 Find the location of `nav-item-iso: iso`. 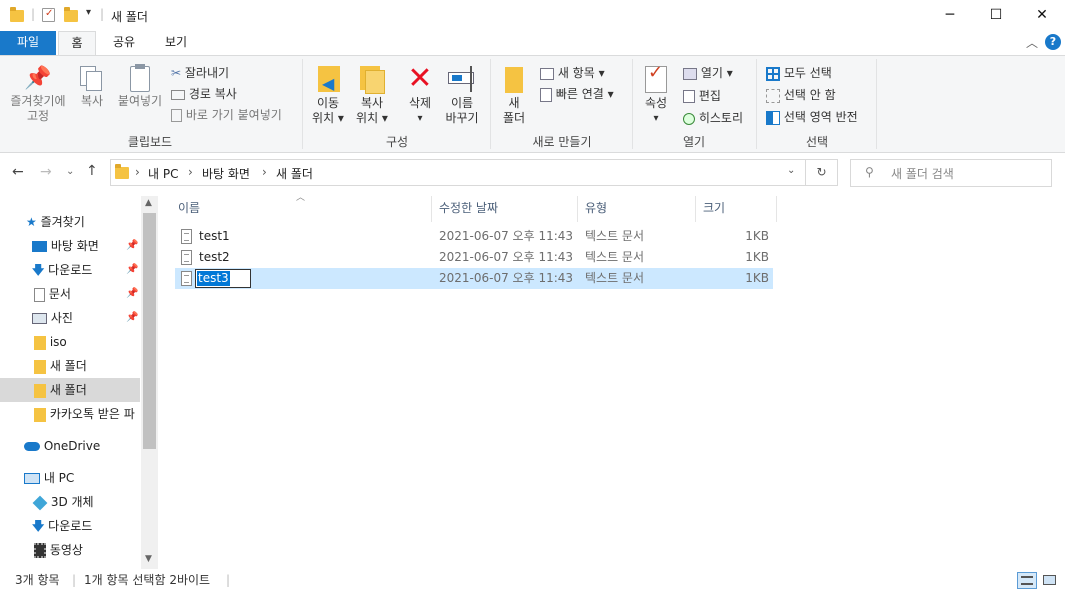

nav-item-iso: iso is located at coordinates (50, 342).